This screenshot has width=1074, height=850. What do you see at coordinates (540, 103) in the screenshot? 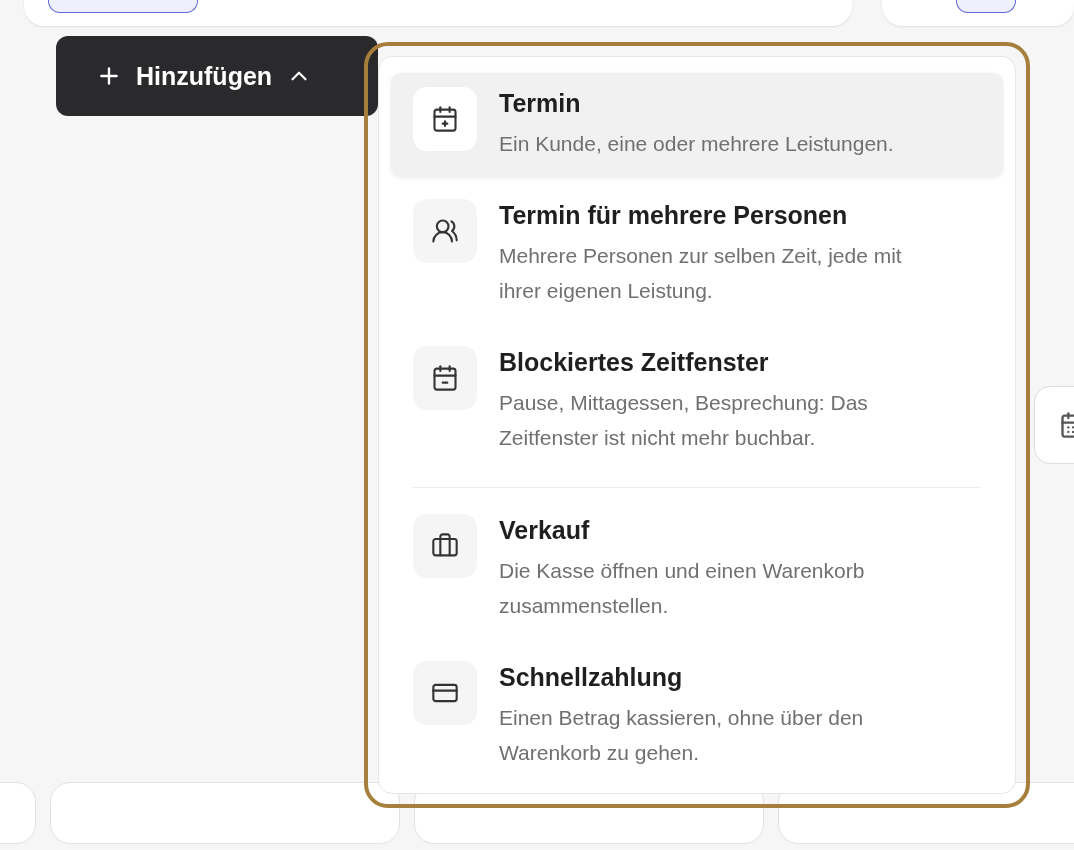
I see `menu-item-title: Termin` at bounding box center [540, 103].